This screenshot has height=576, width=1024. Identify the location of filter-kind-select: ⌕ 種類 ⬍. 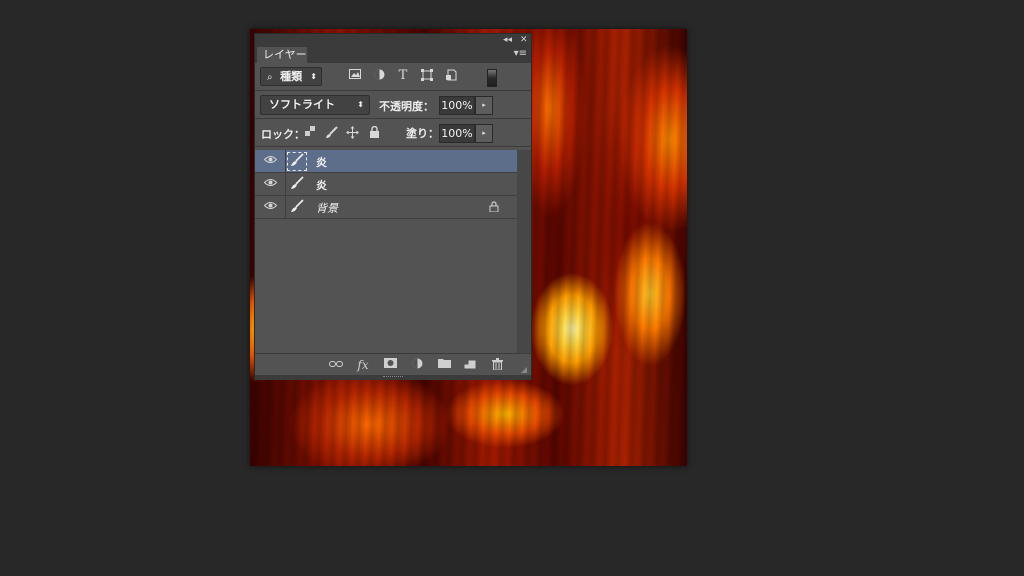
(291, 76).